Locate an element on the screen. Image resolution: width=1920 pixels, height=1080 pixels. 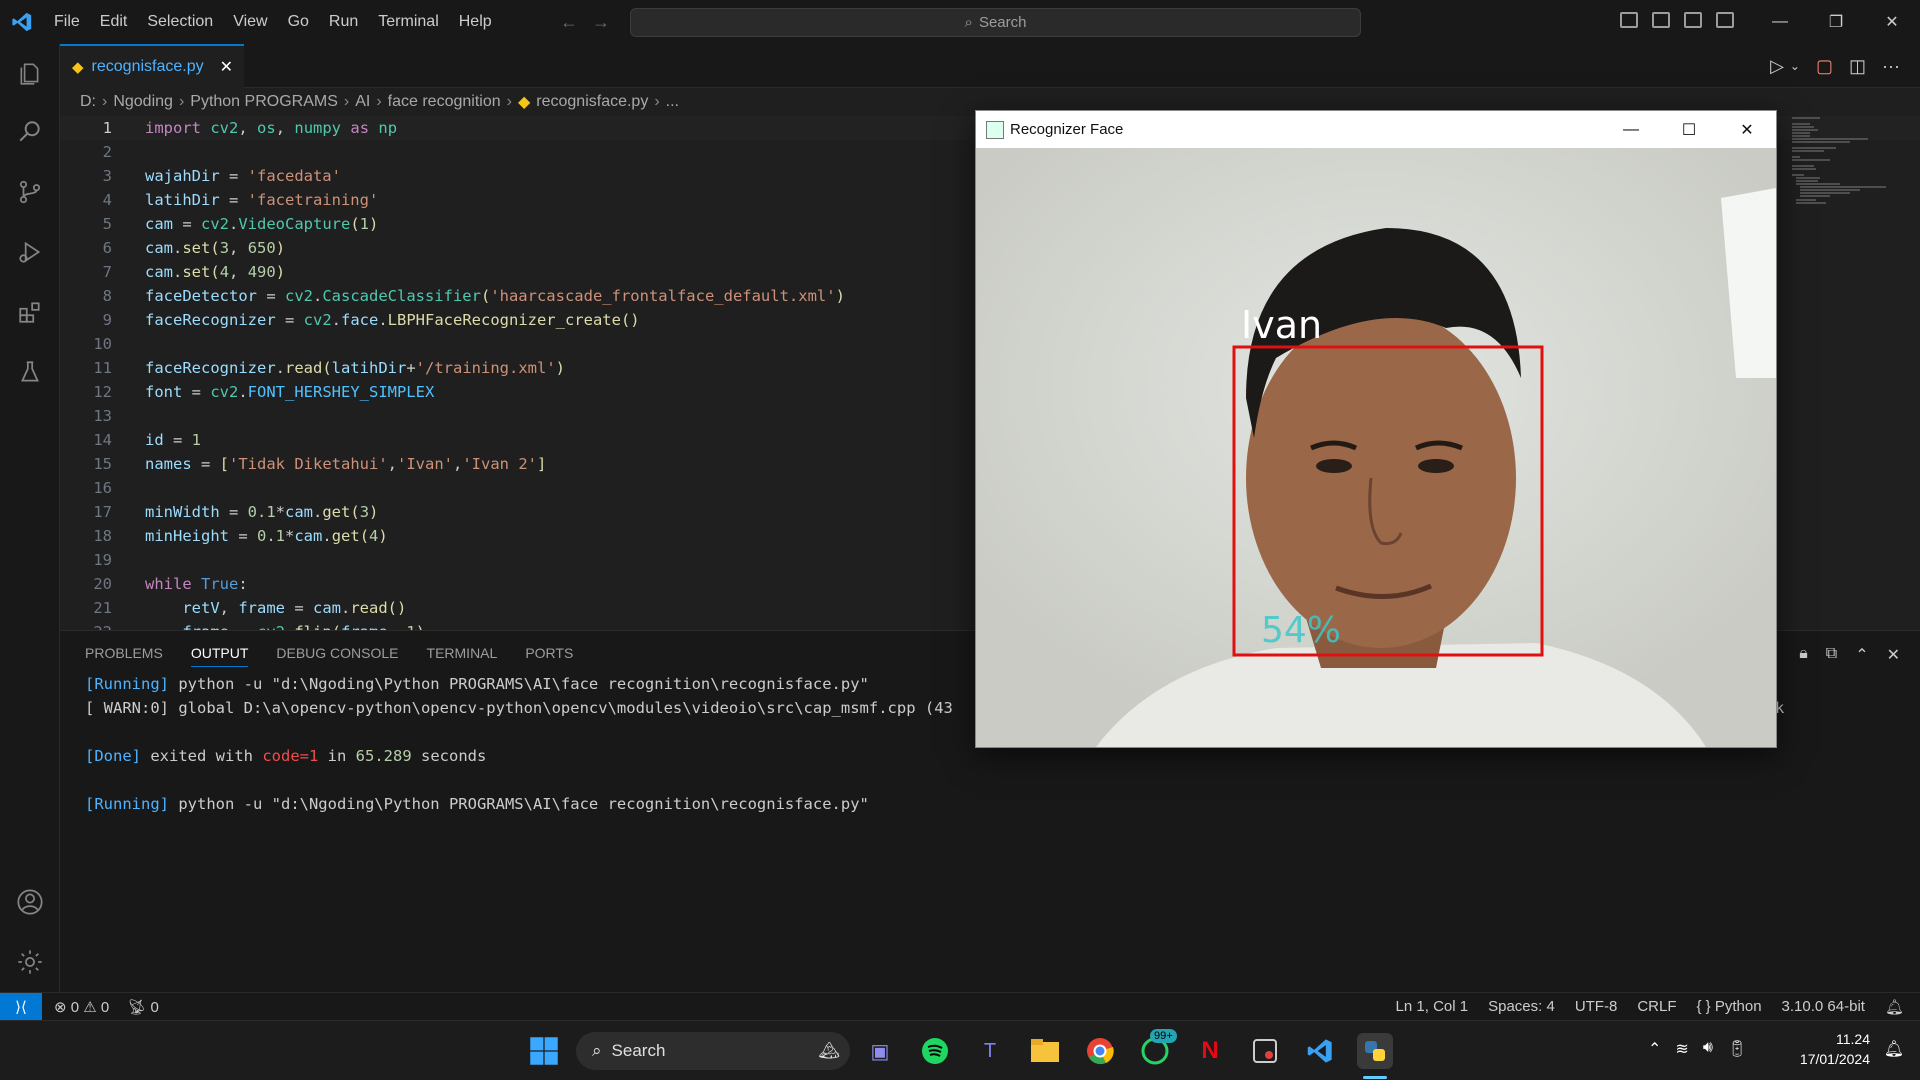
show-hidden-icons: ⌃ is located at coordinates (1654, 1049).